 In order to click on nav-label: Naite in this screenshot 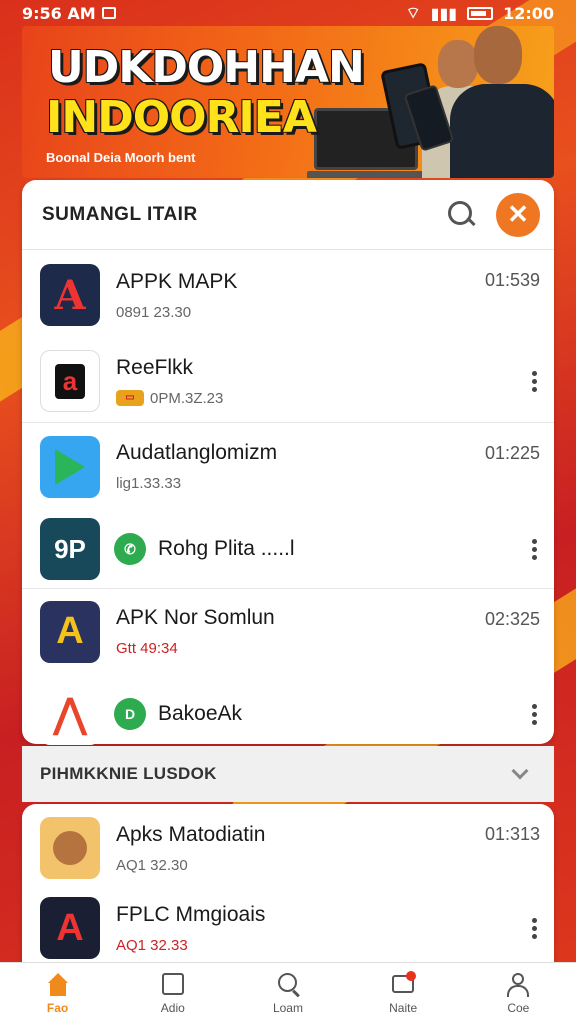, I will do `click(403, 1007)`.